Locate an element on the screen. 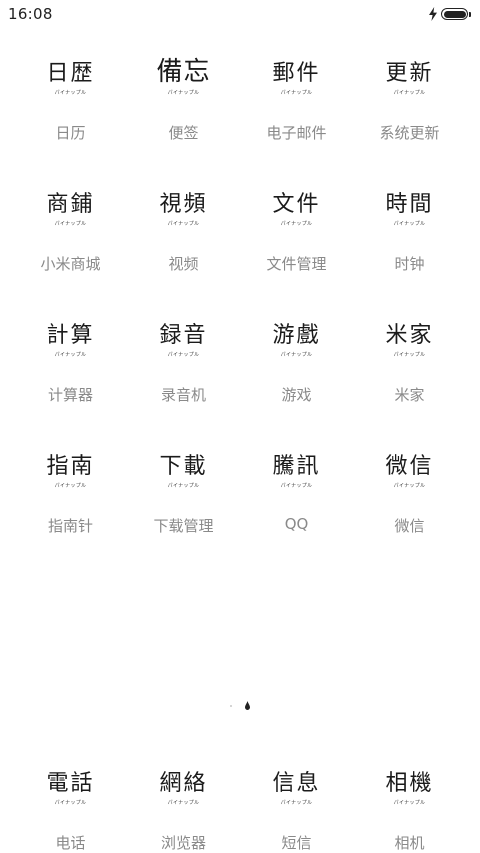 The height and width of the screenshot is (853, 480). app-label: 浏览器 is located at coordinates (183, 843).